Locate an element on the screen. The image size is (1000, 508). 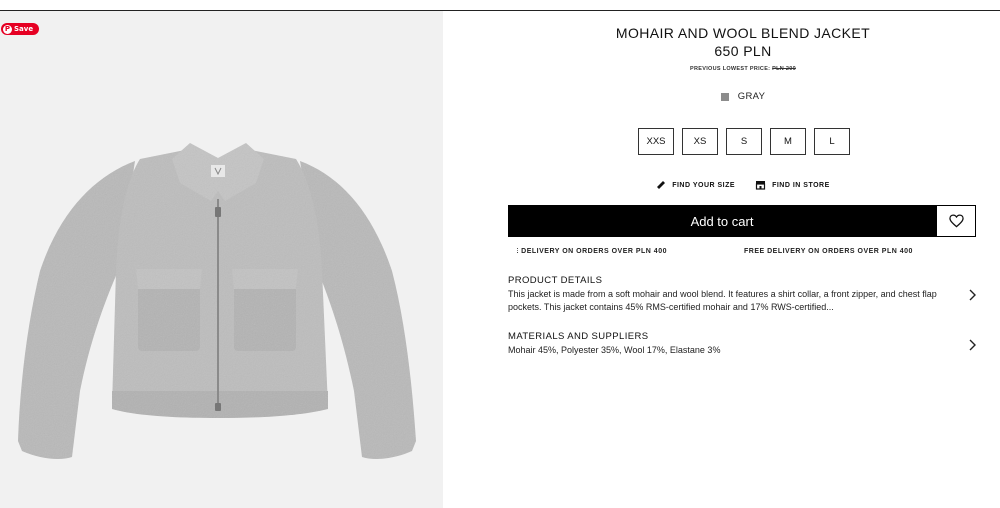
size-option-xs: XS is located at coordinates (700, 141).